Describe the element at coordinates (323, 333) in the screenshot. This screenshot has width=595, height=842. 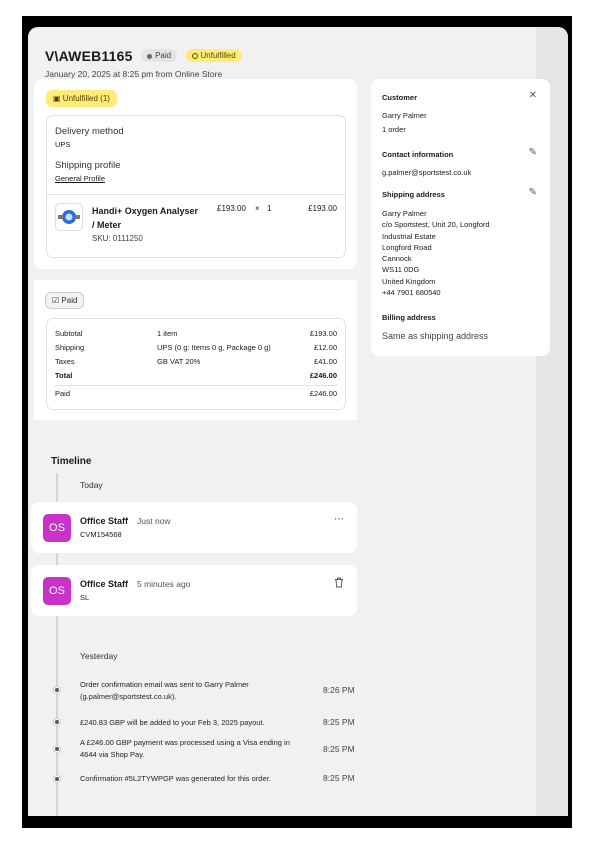
I see `row-amount: £193.00` at that location.